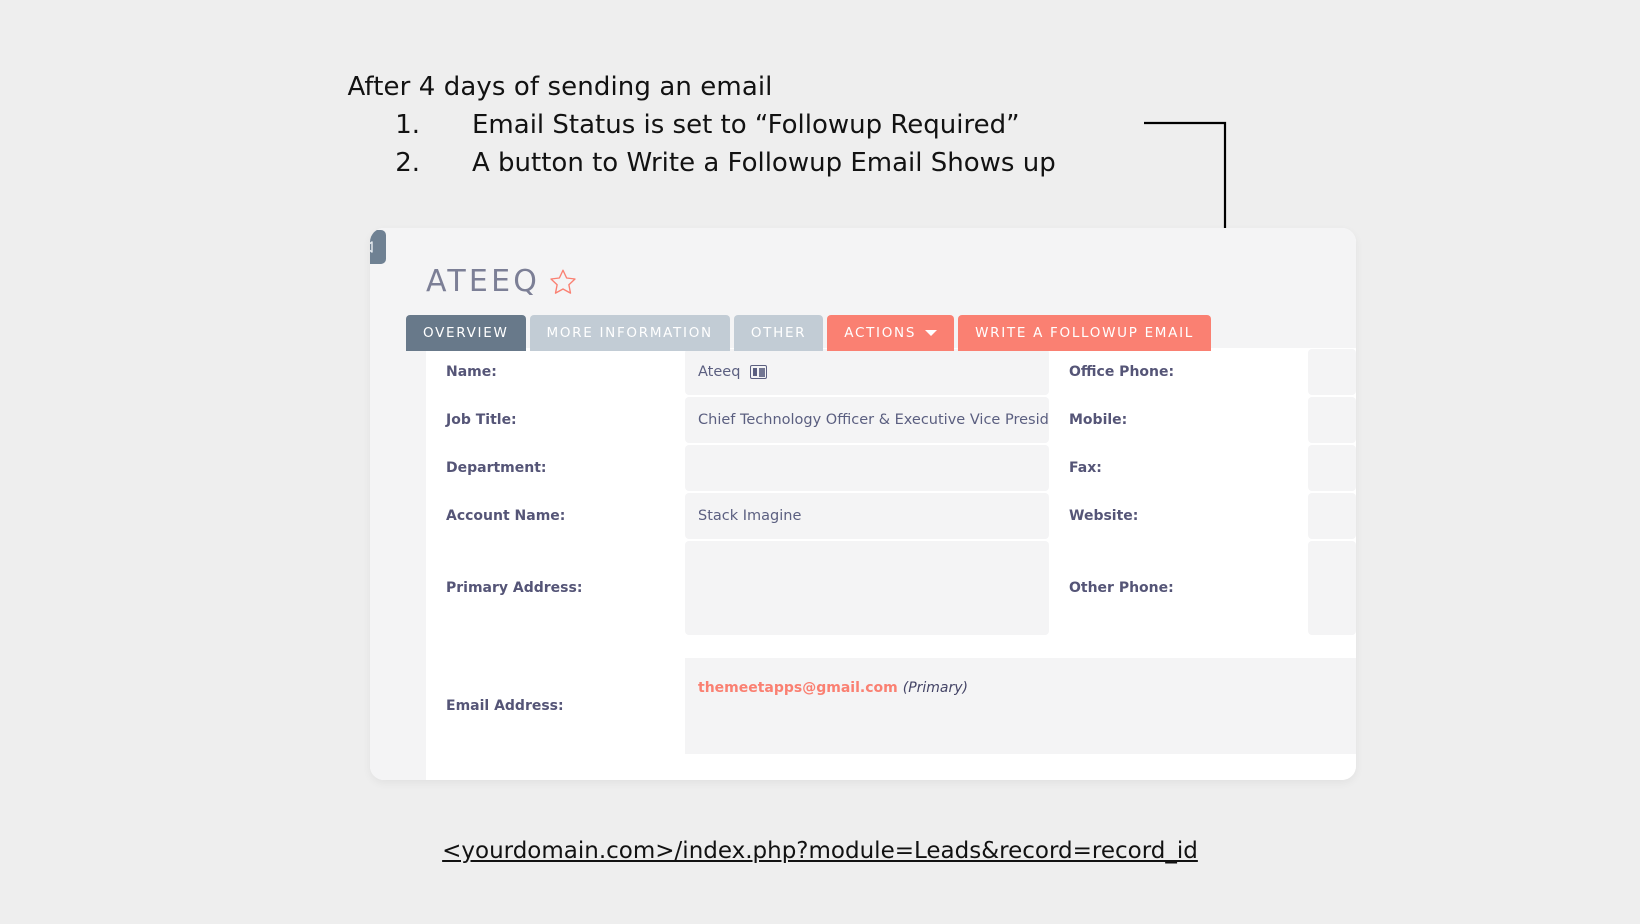 This screenshot has width=1640, height=924. Describe the element at coordinates (1202, 372) in the screenshot. I see `field-cell-office-phone: Office Phone:` at that location.